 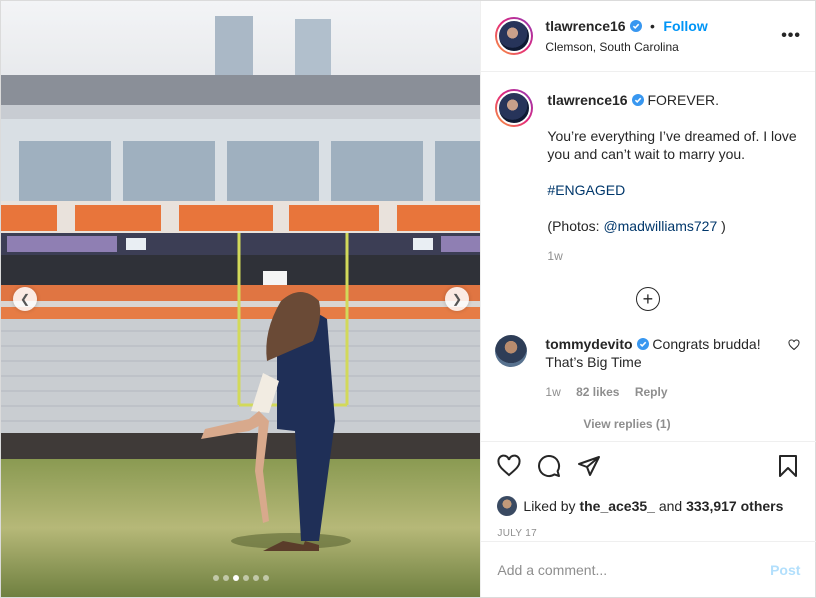 What do you see at coordinates (597, 392) in the screenshot?
I see `comment-likes: 82 likes` at bounding box center [597, 392].